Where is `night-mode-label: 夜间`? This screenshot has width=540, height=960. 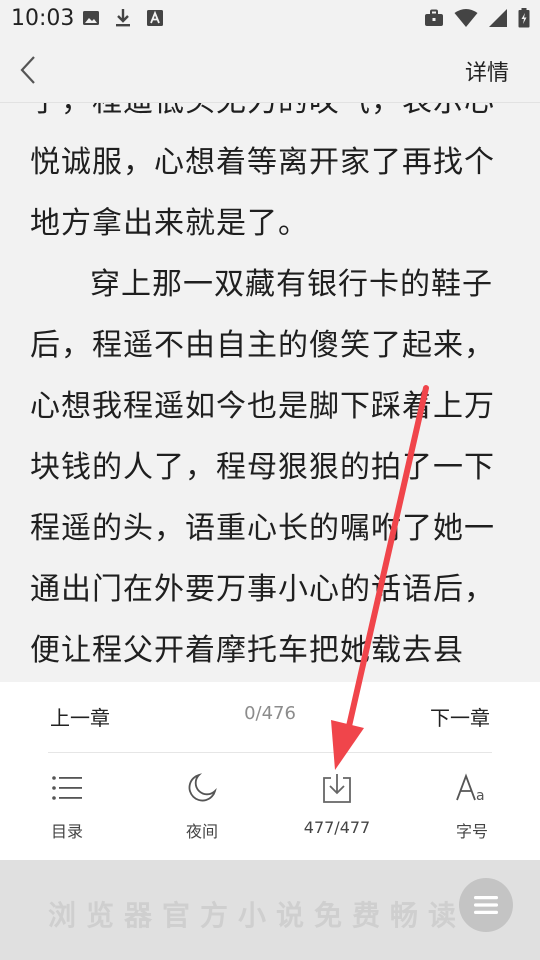 night-mode-label: 夜间 is located at coordinates (201, 831).